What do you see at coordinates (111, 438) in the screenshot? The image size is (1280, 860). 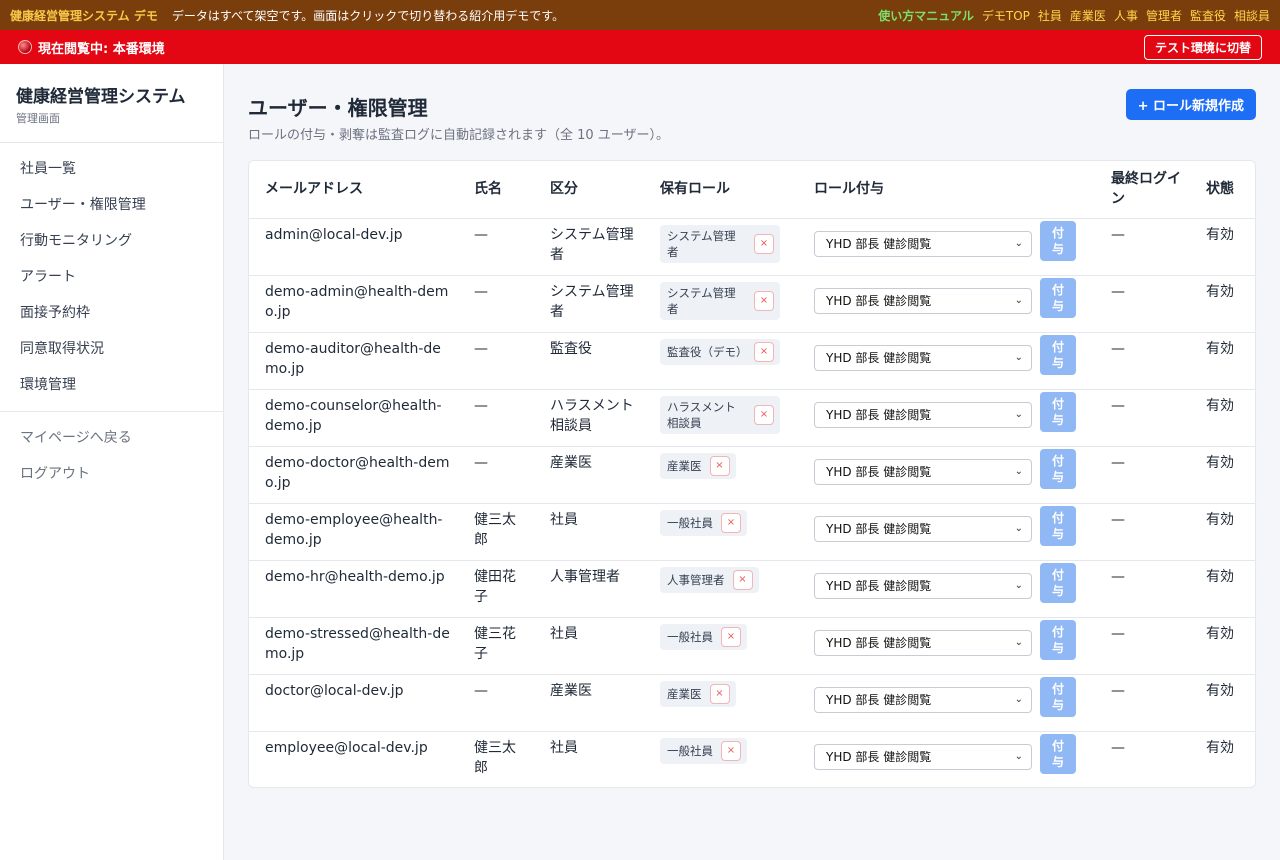 I see `sidebar-item-mypage: マイページへ戻る` at bounding box center [111, 438].